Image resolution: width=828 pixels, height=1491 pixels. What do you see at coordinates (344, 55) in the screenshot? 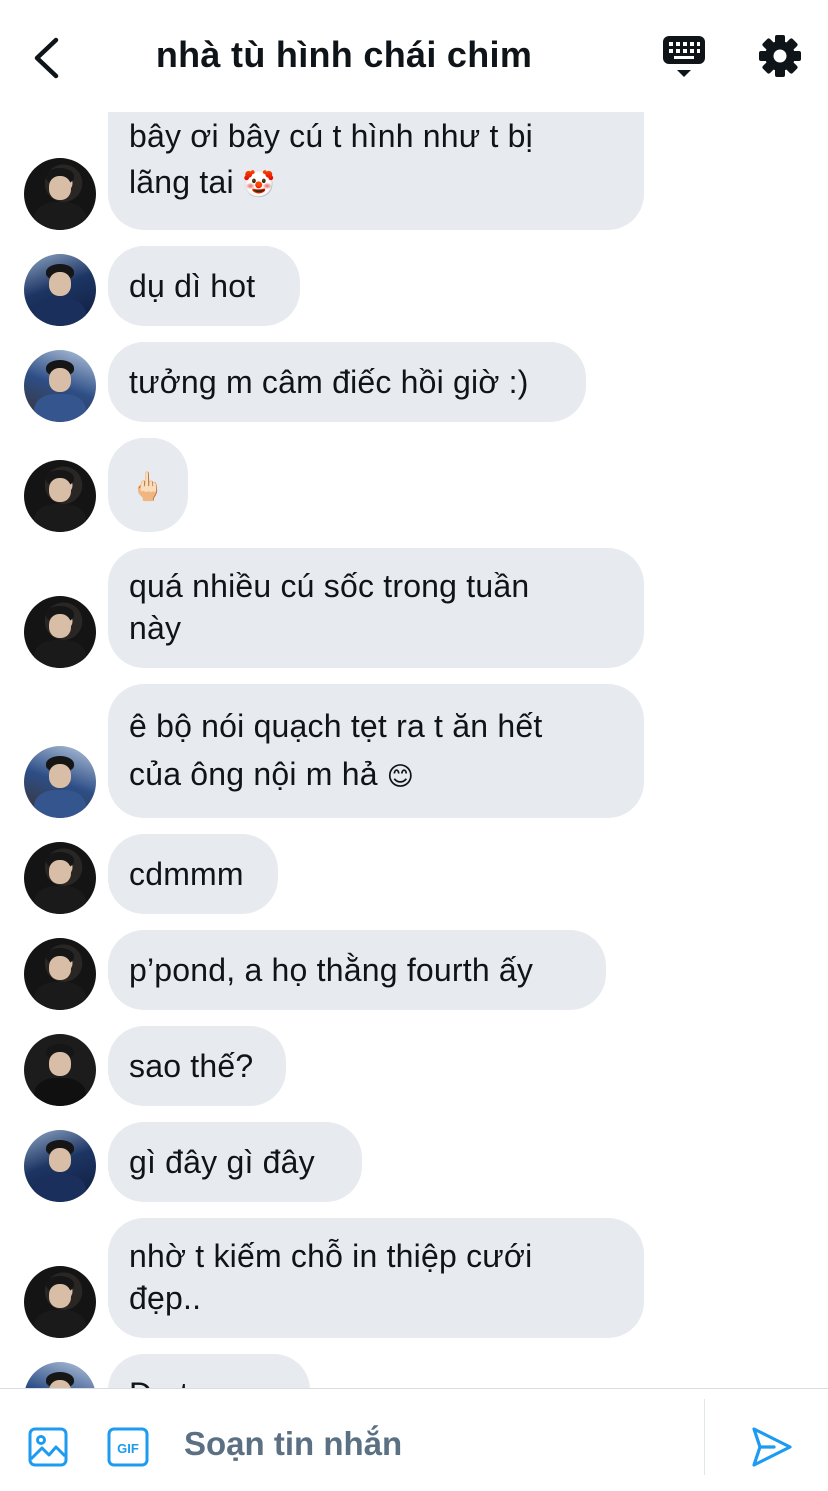
I see `conversation-title: nhà tù hình chái chim` at bounding box center [344, 55].